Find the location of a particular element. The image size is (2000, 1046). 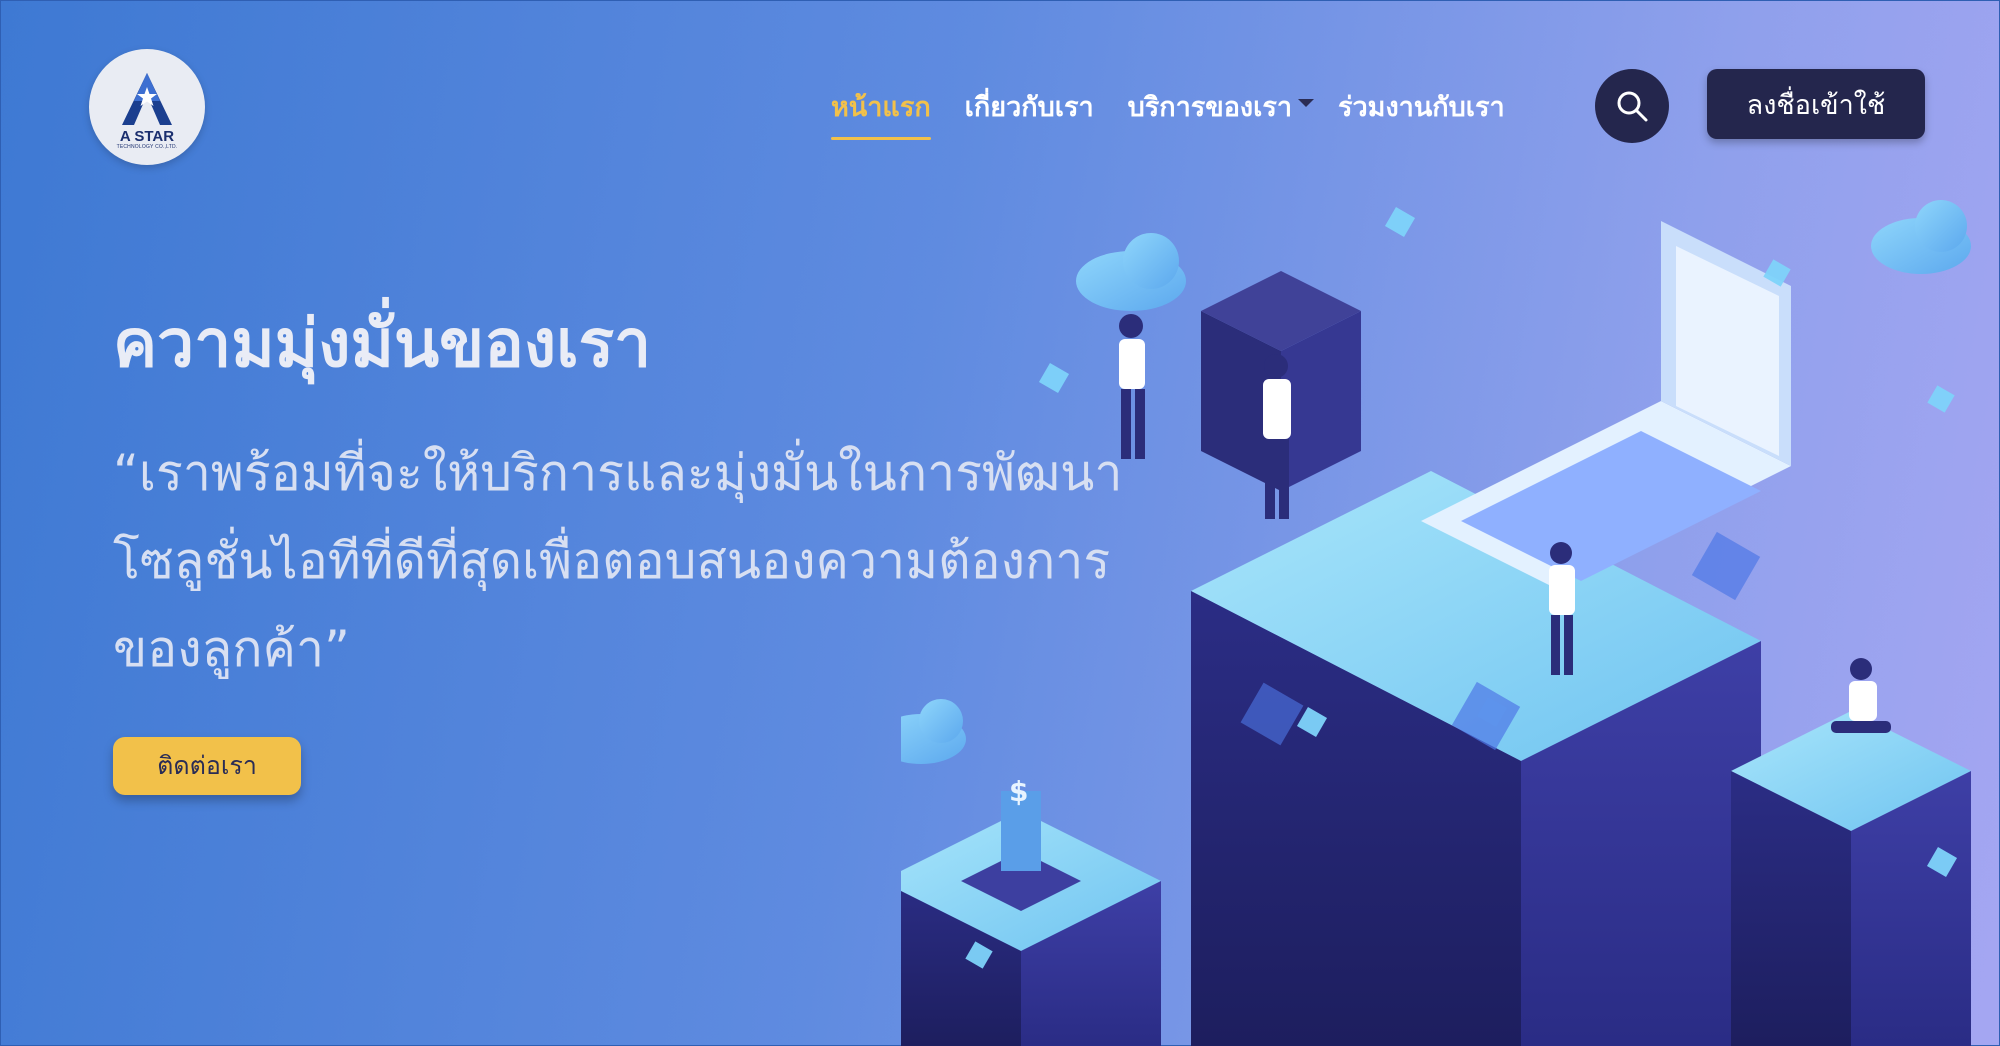

search-button is located at coordinates (1632, 106).